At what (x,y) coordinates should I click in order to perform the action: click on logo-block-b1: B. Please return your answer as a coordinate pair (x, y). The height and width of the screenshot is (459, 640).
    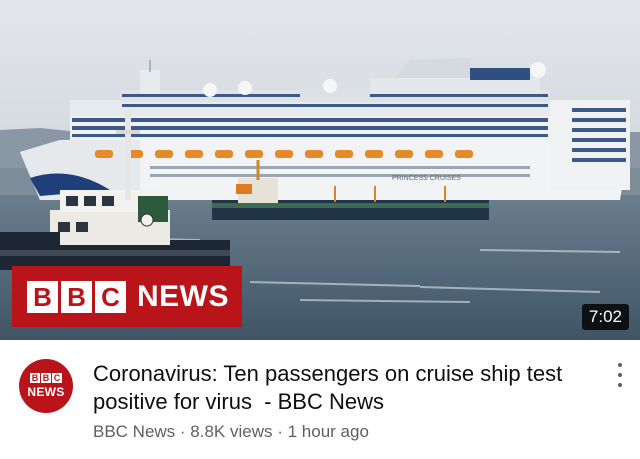
    Looking at the image, I should click on (42, 296).